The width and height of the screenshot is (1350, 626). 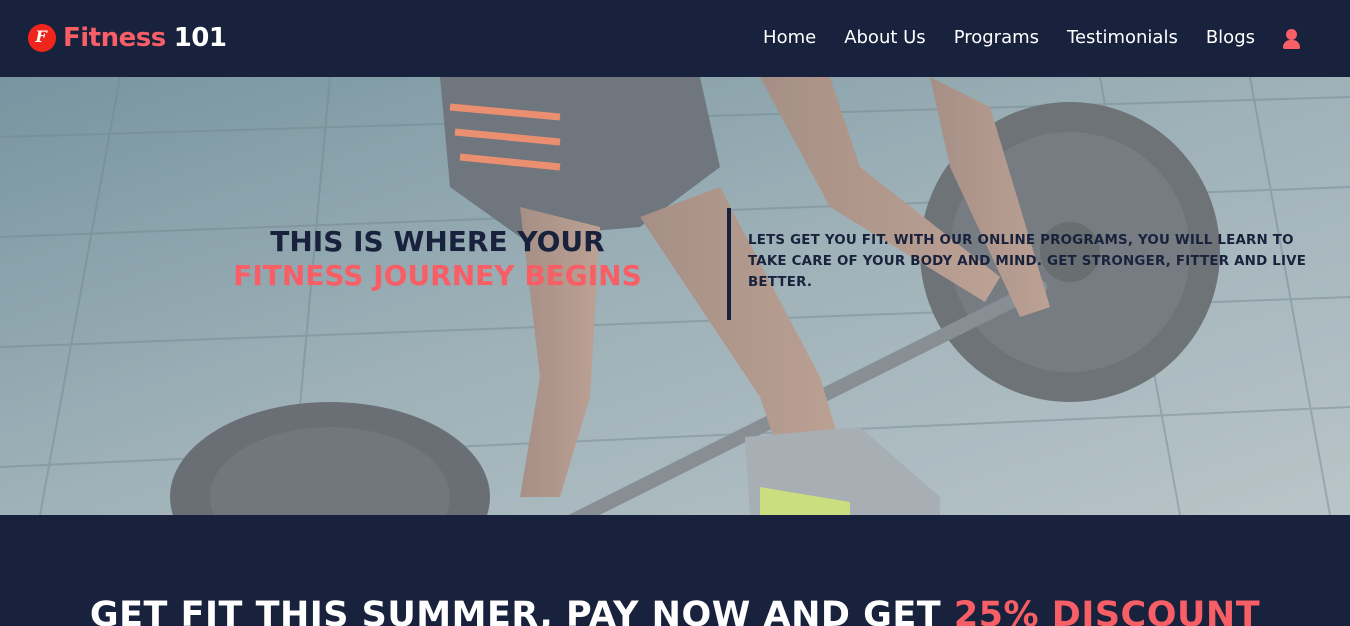 What do you see at coordinates (437, 241) in the screenshot?
I see `hero-title-line1: THIS IS WHERE YOUR` at bounding box center [437, 241].